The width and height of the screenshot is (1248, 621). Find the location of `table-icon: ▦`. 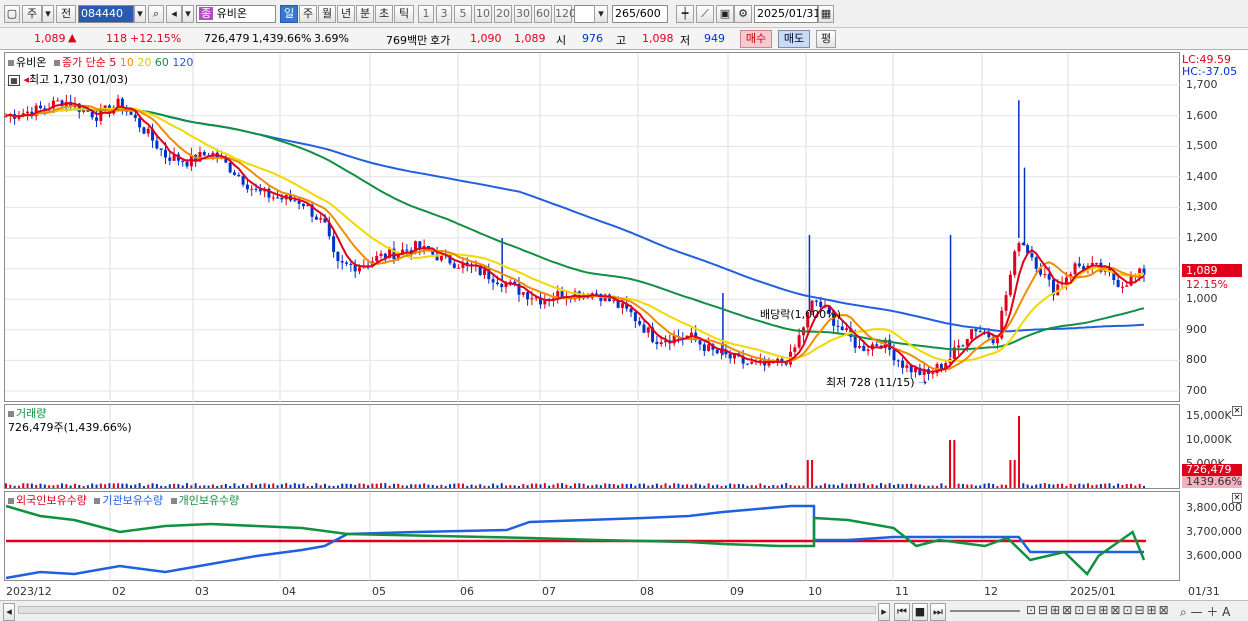

table-icon: ▦ is located at coordinates (14, 80).